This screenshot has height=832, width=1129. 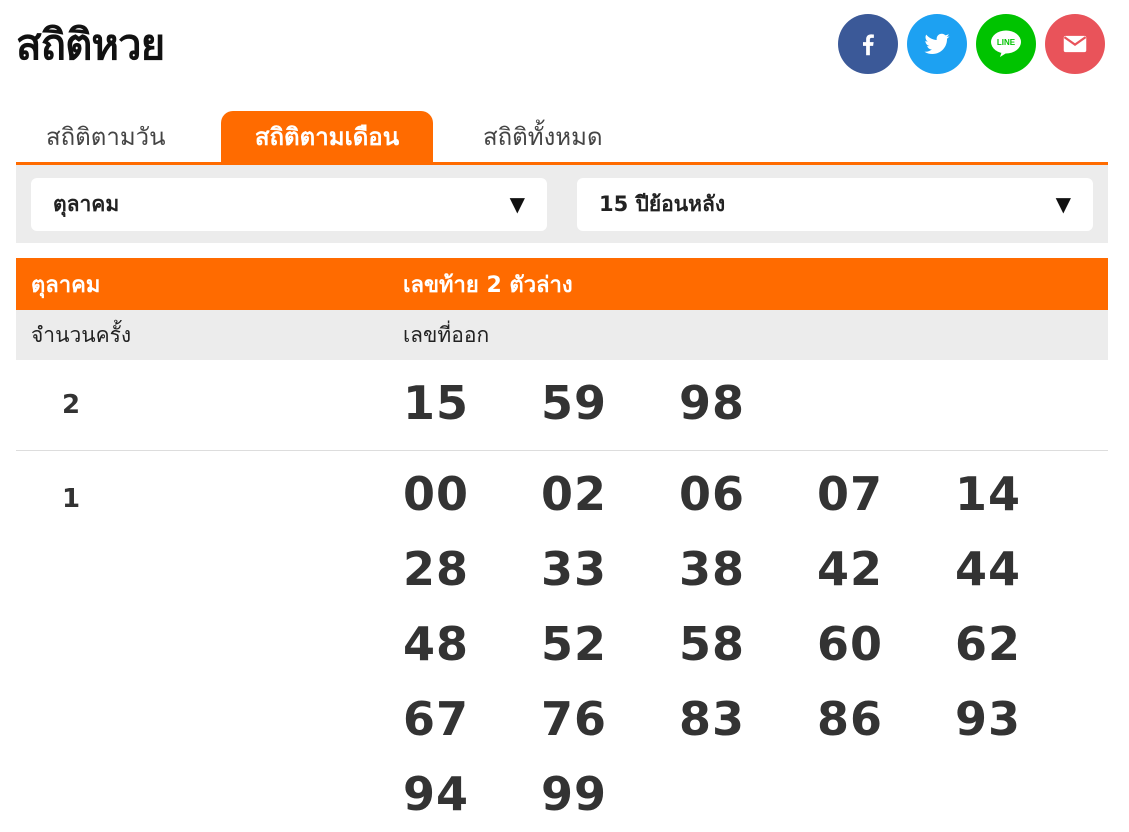 What do you see at coordinates (755, 405) in the screenshot?
I see `row-numbers: 15 59 98` at bounding box center [755, 405].